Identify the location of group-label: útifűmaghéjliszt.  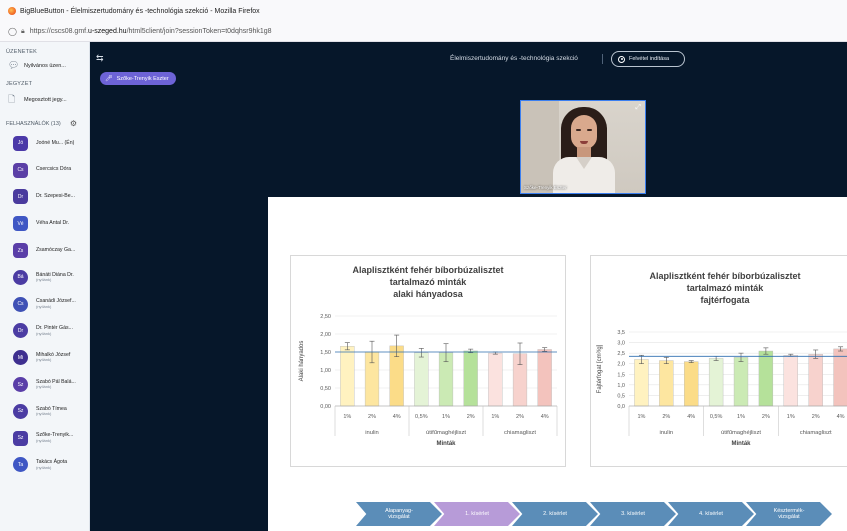
(446, 433).